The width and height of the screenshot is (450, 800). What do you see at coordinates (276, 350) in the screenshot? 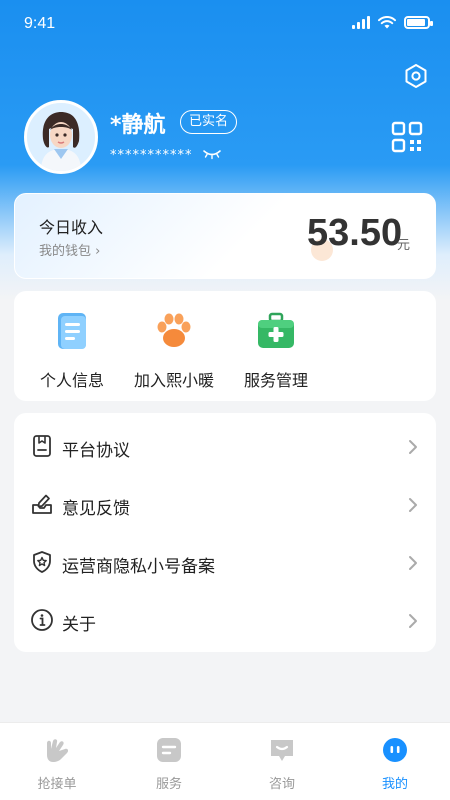
I see `quick-action-service-management: 服务管理` at bounding box center [276, 350].